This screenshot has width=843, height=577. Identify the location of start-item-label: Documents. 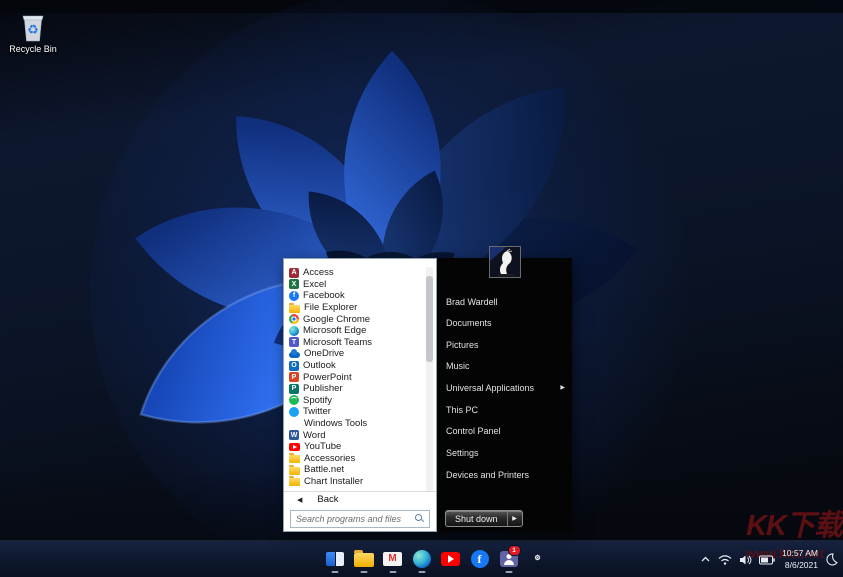
(469, 322).